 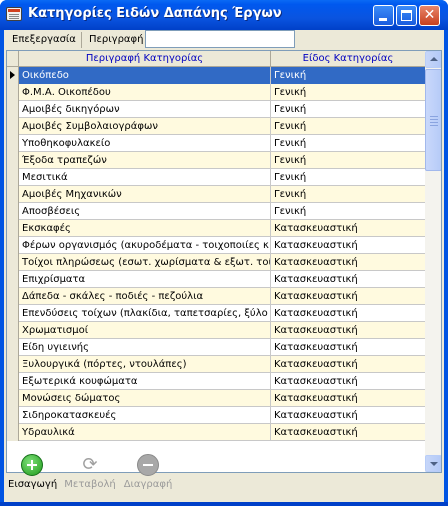 What do you see at coordinates (145, 177) in the screenshot?
I see `cell-description: Μεσιτικά` at bounding box center [145, 177].